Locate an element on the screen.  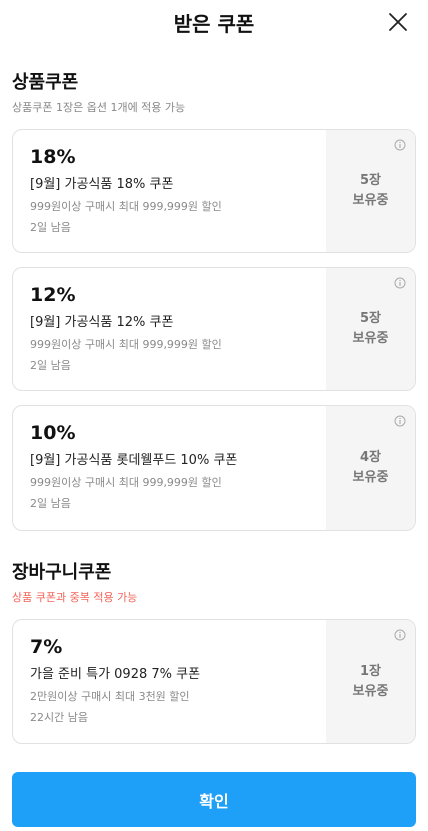
cart-coupon-section-subtitle: 상품 쿠폰과 중복 적용 가능 is located at coordinates (75, 597).